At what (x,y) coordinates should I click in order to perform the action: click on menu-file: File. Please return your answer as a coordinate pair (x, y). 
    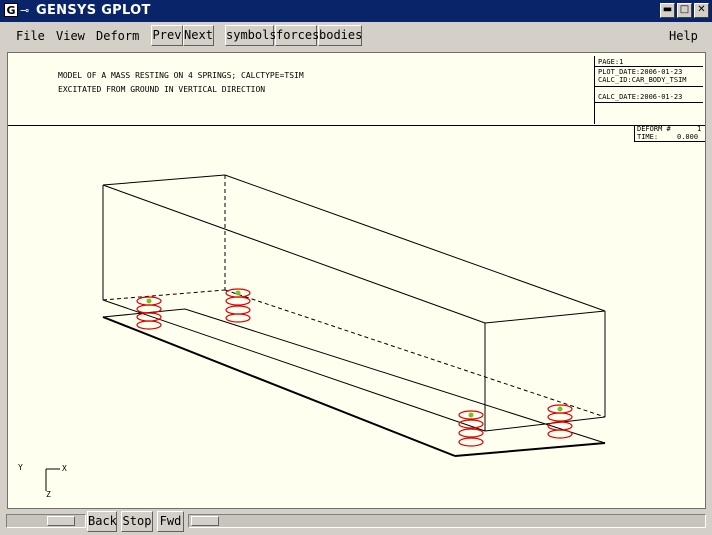
    Looking at the image, I should click on (30, 36).